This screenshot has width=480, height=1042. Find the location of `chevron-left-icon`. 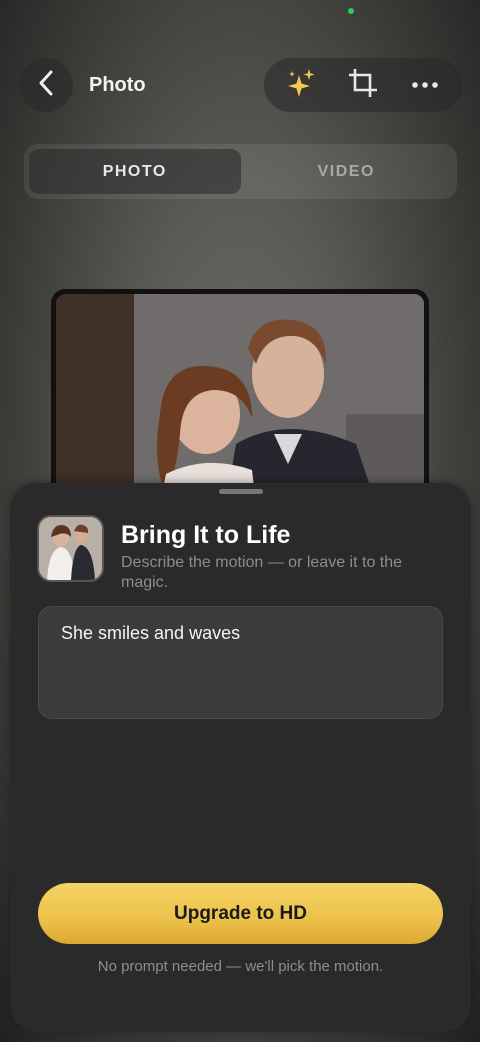

chevron-left-icon is located at coordinates (46, 85).